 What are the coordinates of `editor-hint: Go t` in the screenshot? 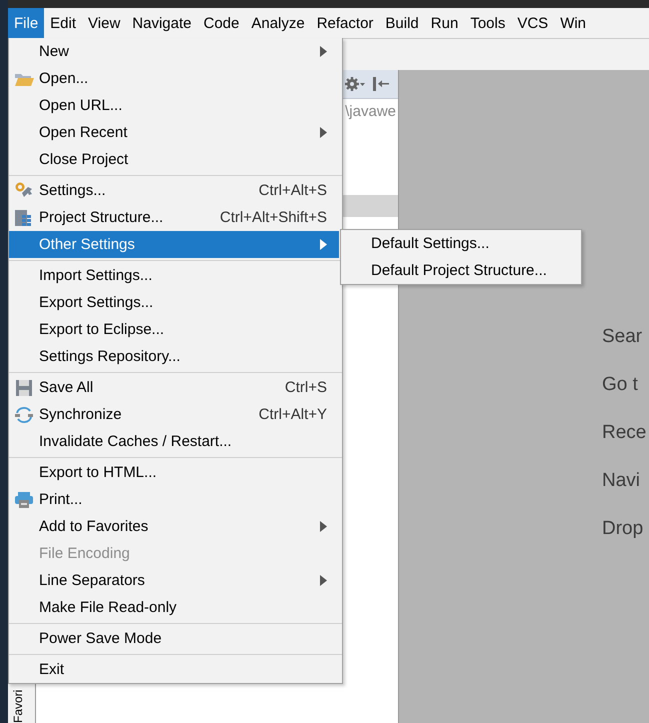 It's located at (620, 385).